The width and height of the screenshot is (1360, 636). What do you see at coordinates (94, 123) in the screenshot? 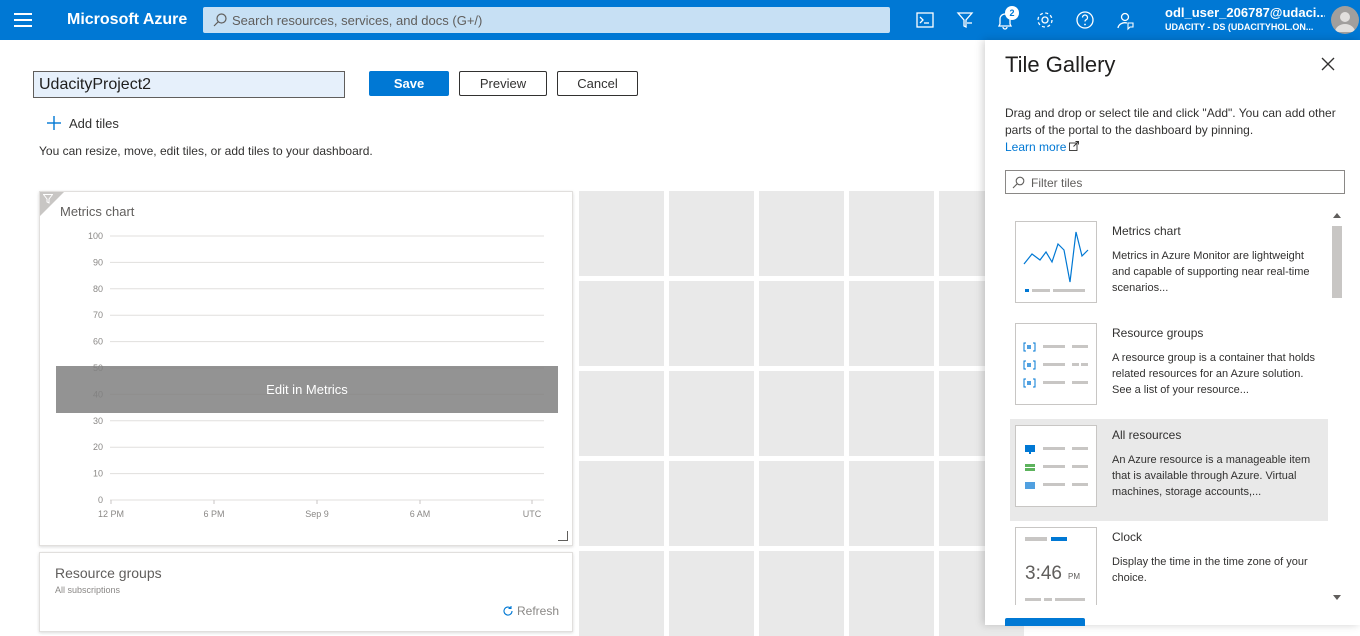
I see `add-tiles-label: Add tiles` at bounding box center [94, 123].